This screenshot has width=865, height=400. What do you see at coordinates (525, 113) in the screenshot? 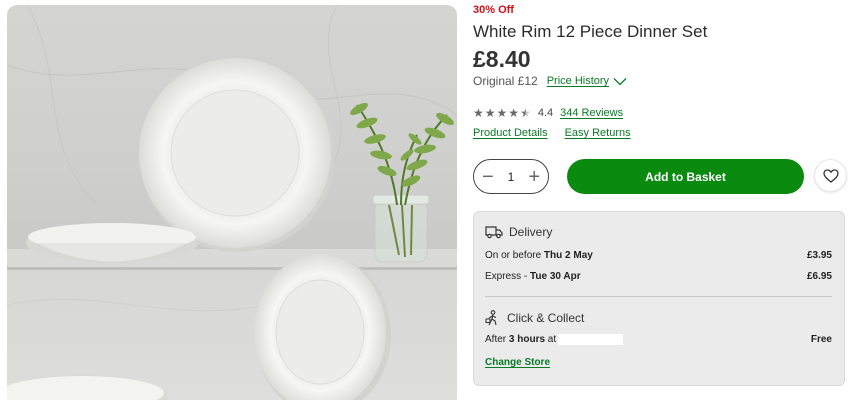
I see `star-half-icon: ★` at bounding box center [525, 113].